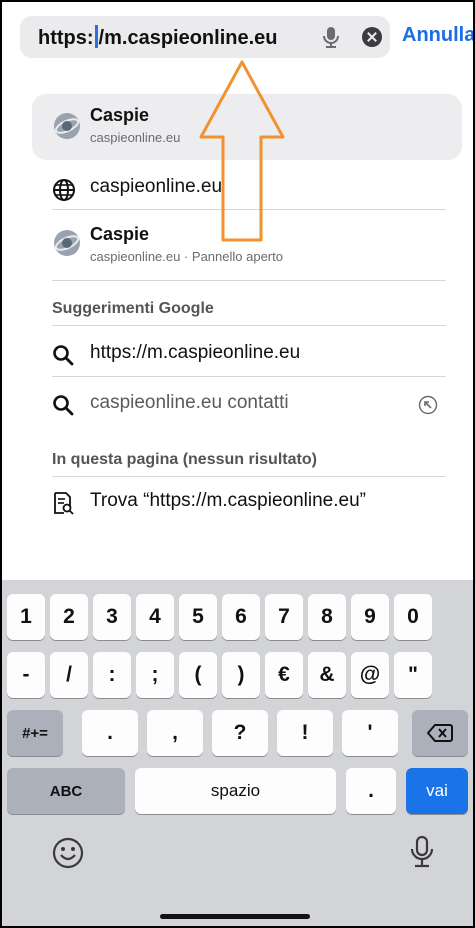  I want to click on address-bar: https:/m.caspieonline.eu Annulla, so click(237, 41).